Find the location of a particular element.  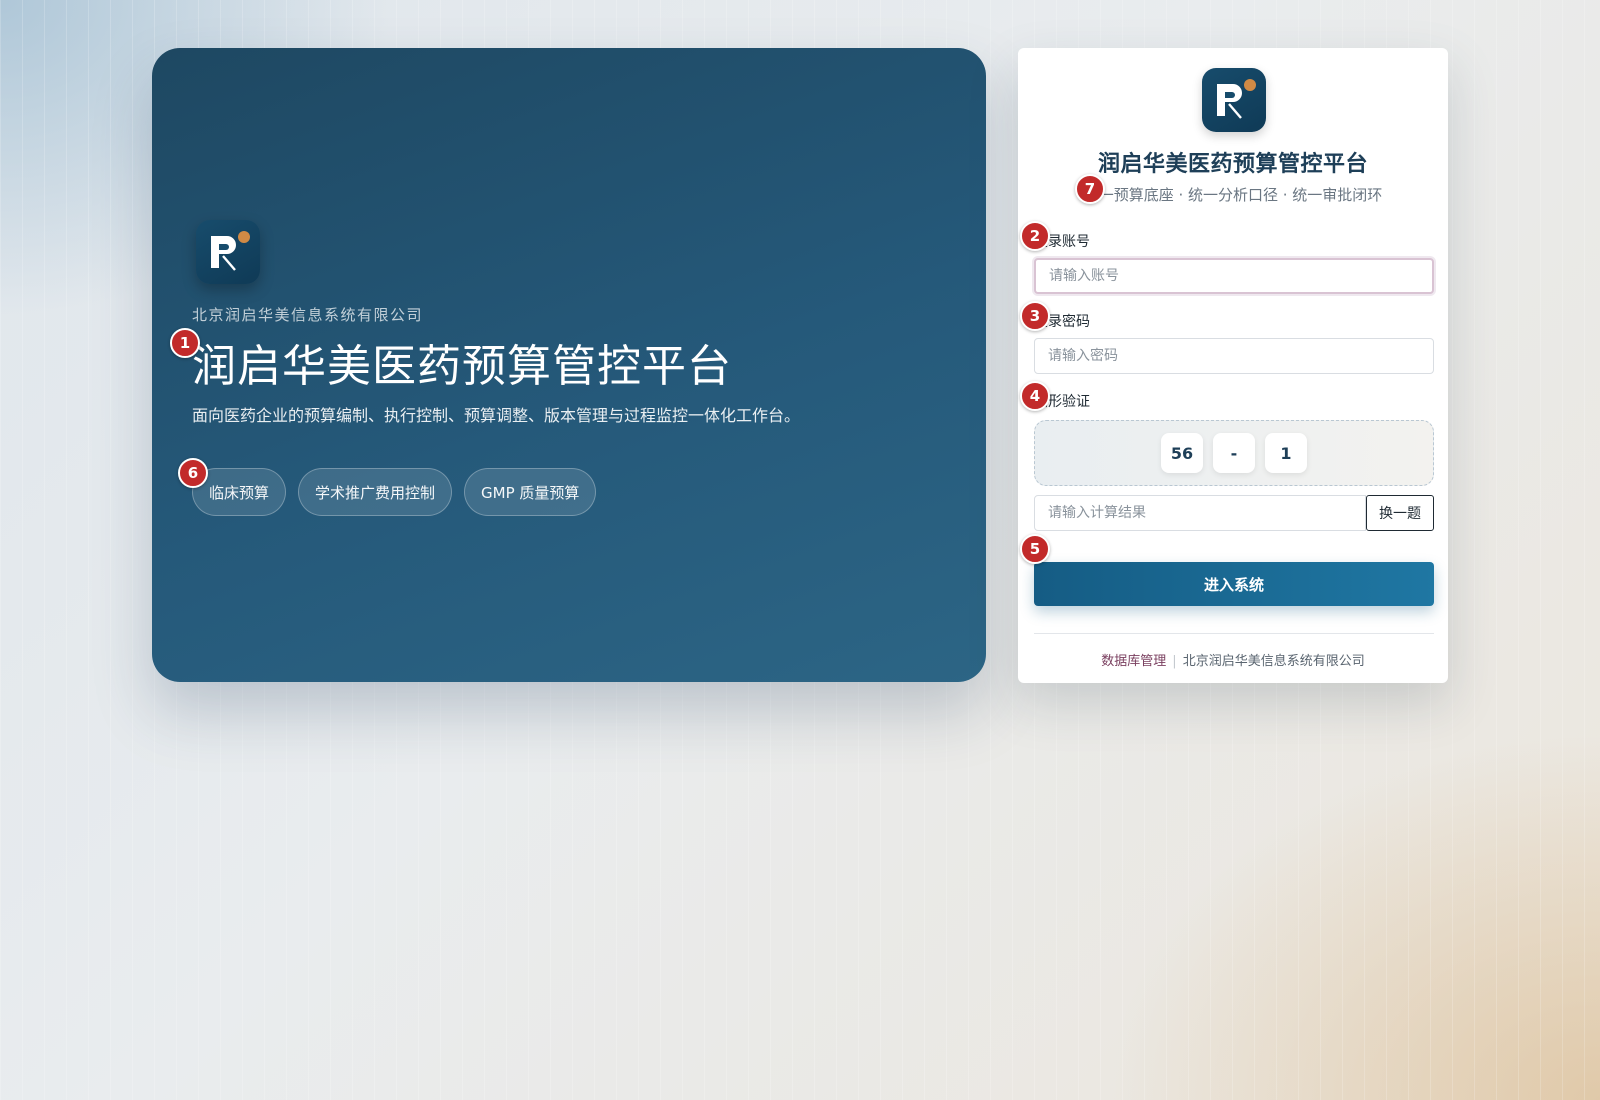

card-logo-icon is located at coordinates (1234, 100).